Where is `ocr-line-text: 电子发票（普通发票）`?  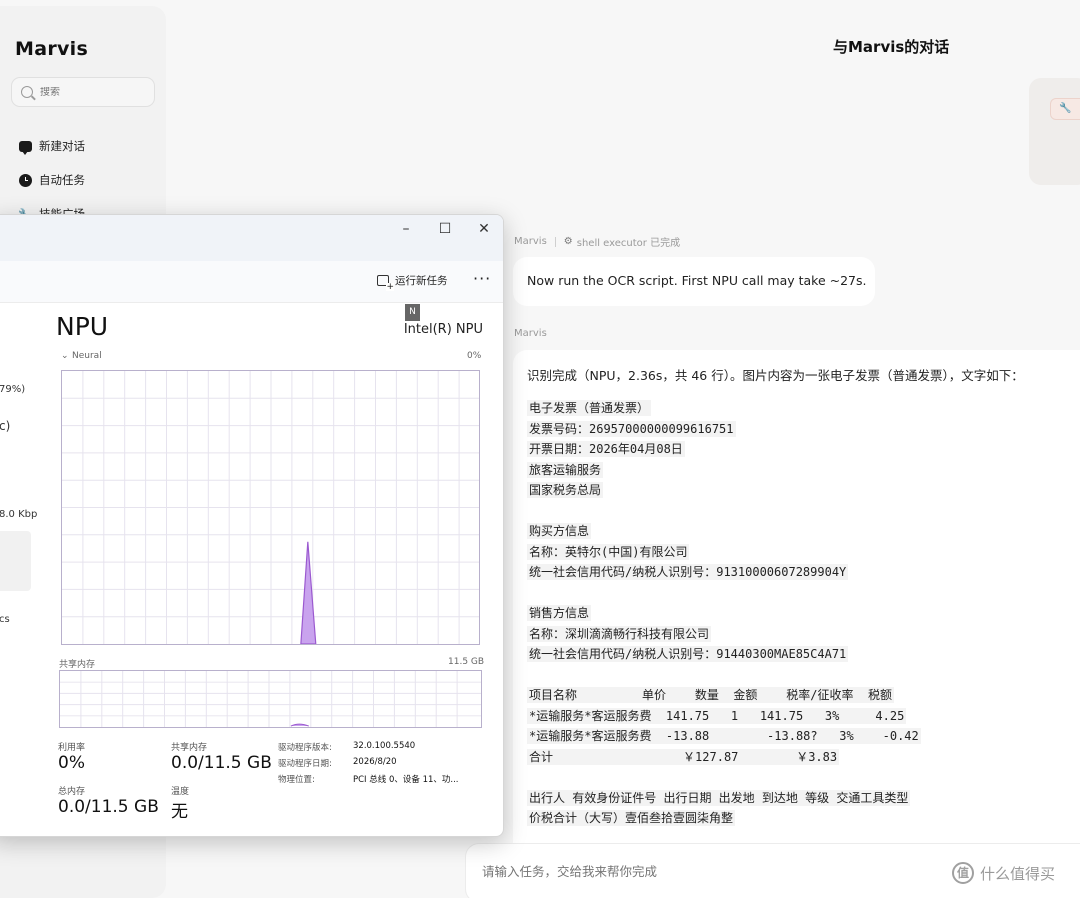 ocr-line-text: 电子发票（普通发票） is located at coordinates (589, 408).